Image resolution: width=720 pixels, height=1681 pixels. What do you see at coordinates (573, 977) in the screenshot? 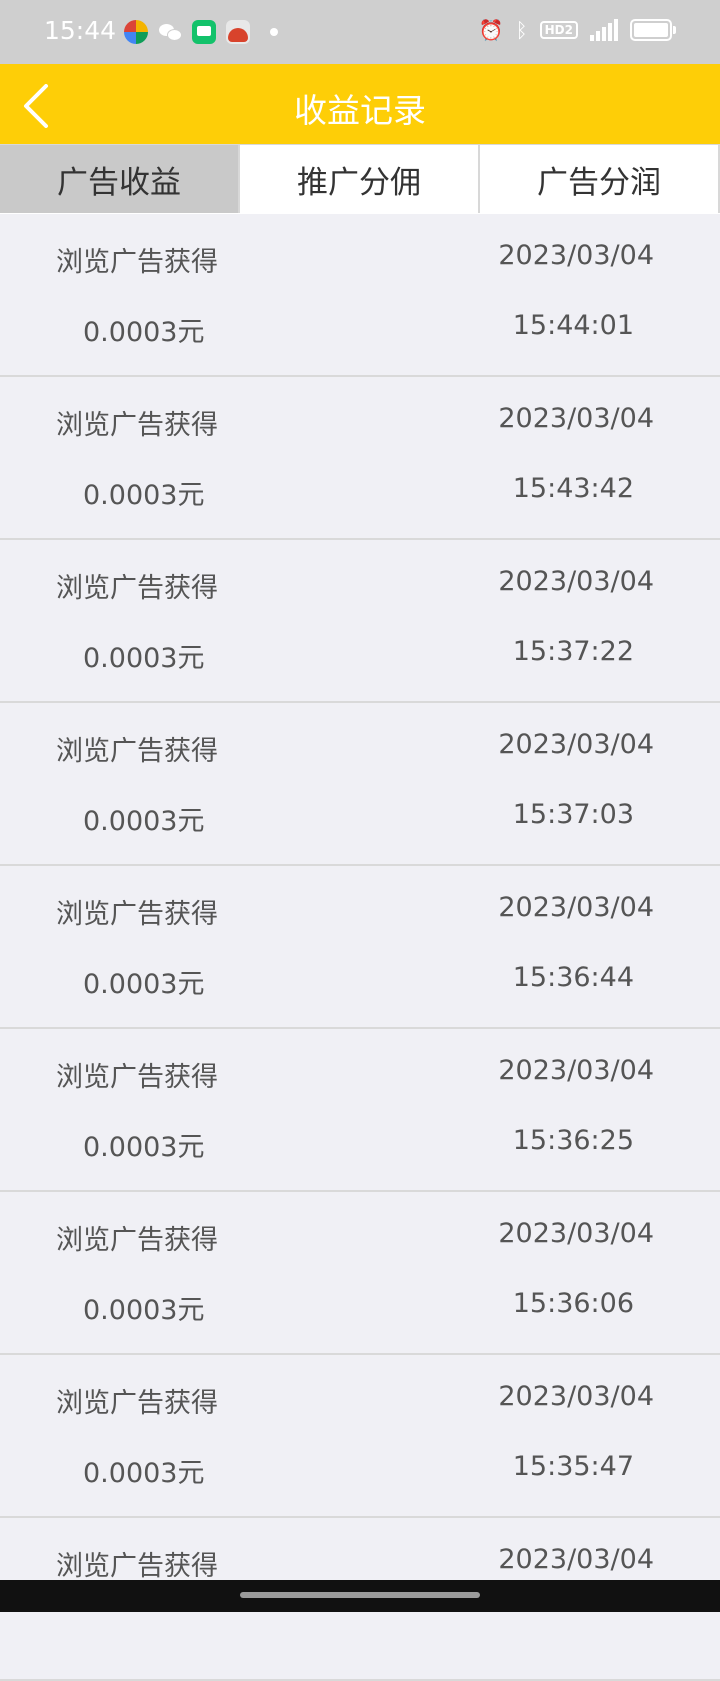
I see `record-time: 15:36:44` at bounding box center [573, 977].